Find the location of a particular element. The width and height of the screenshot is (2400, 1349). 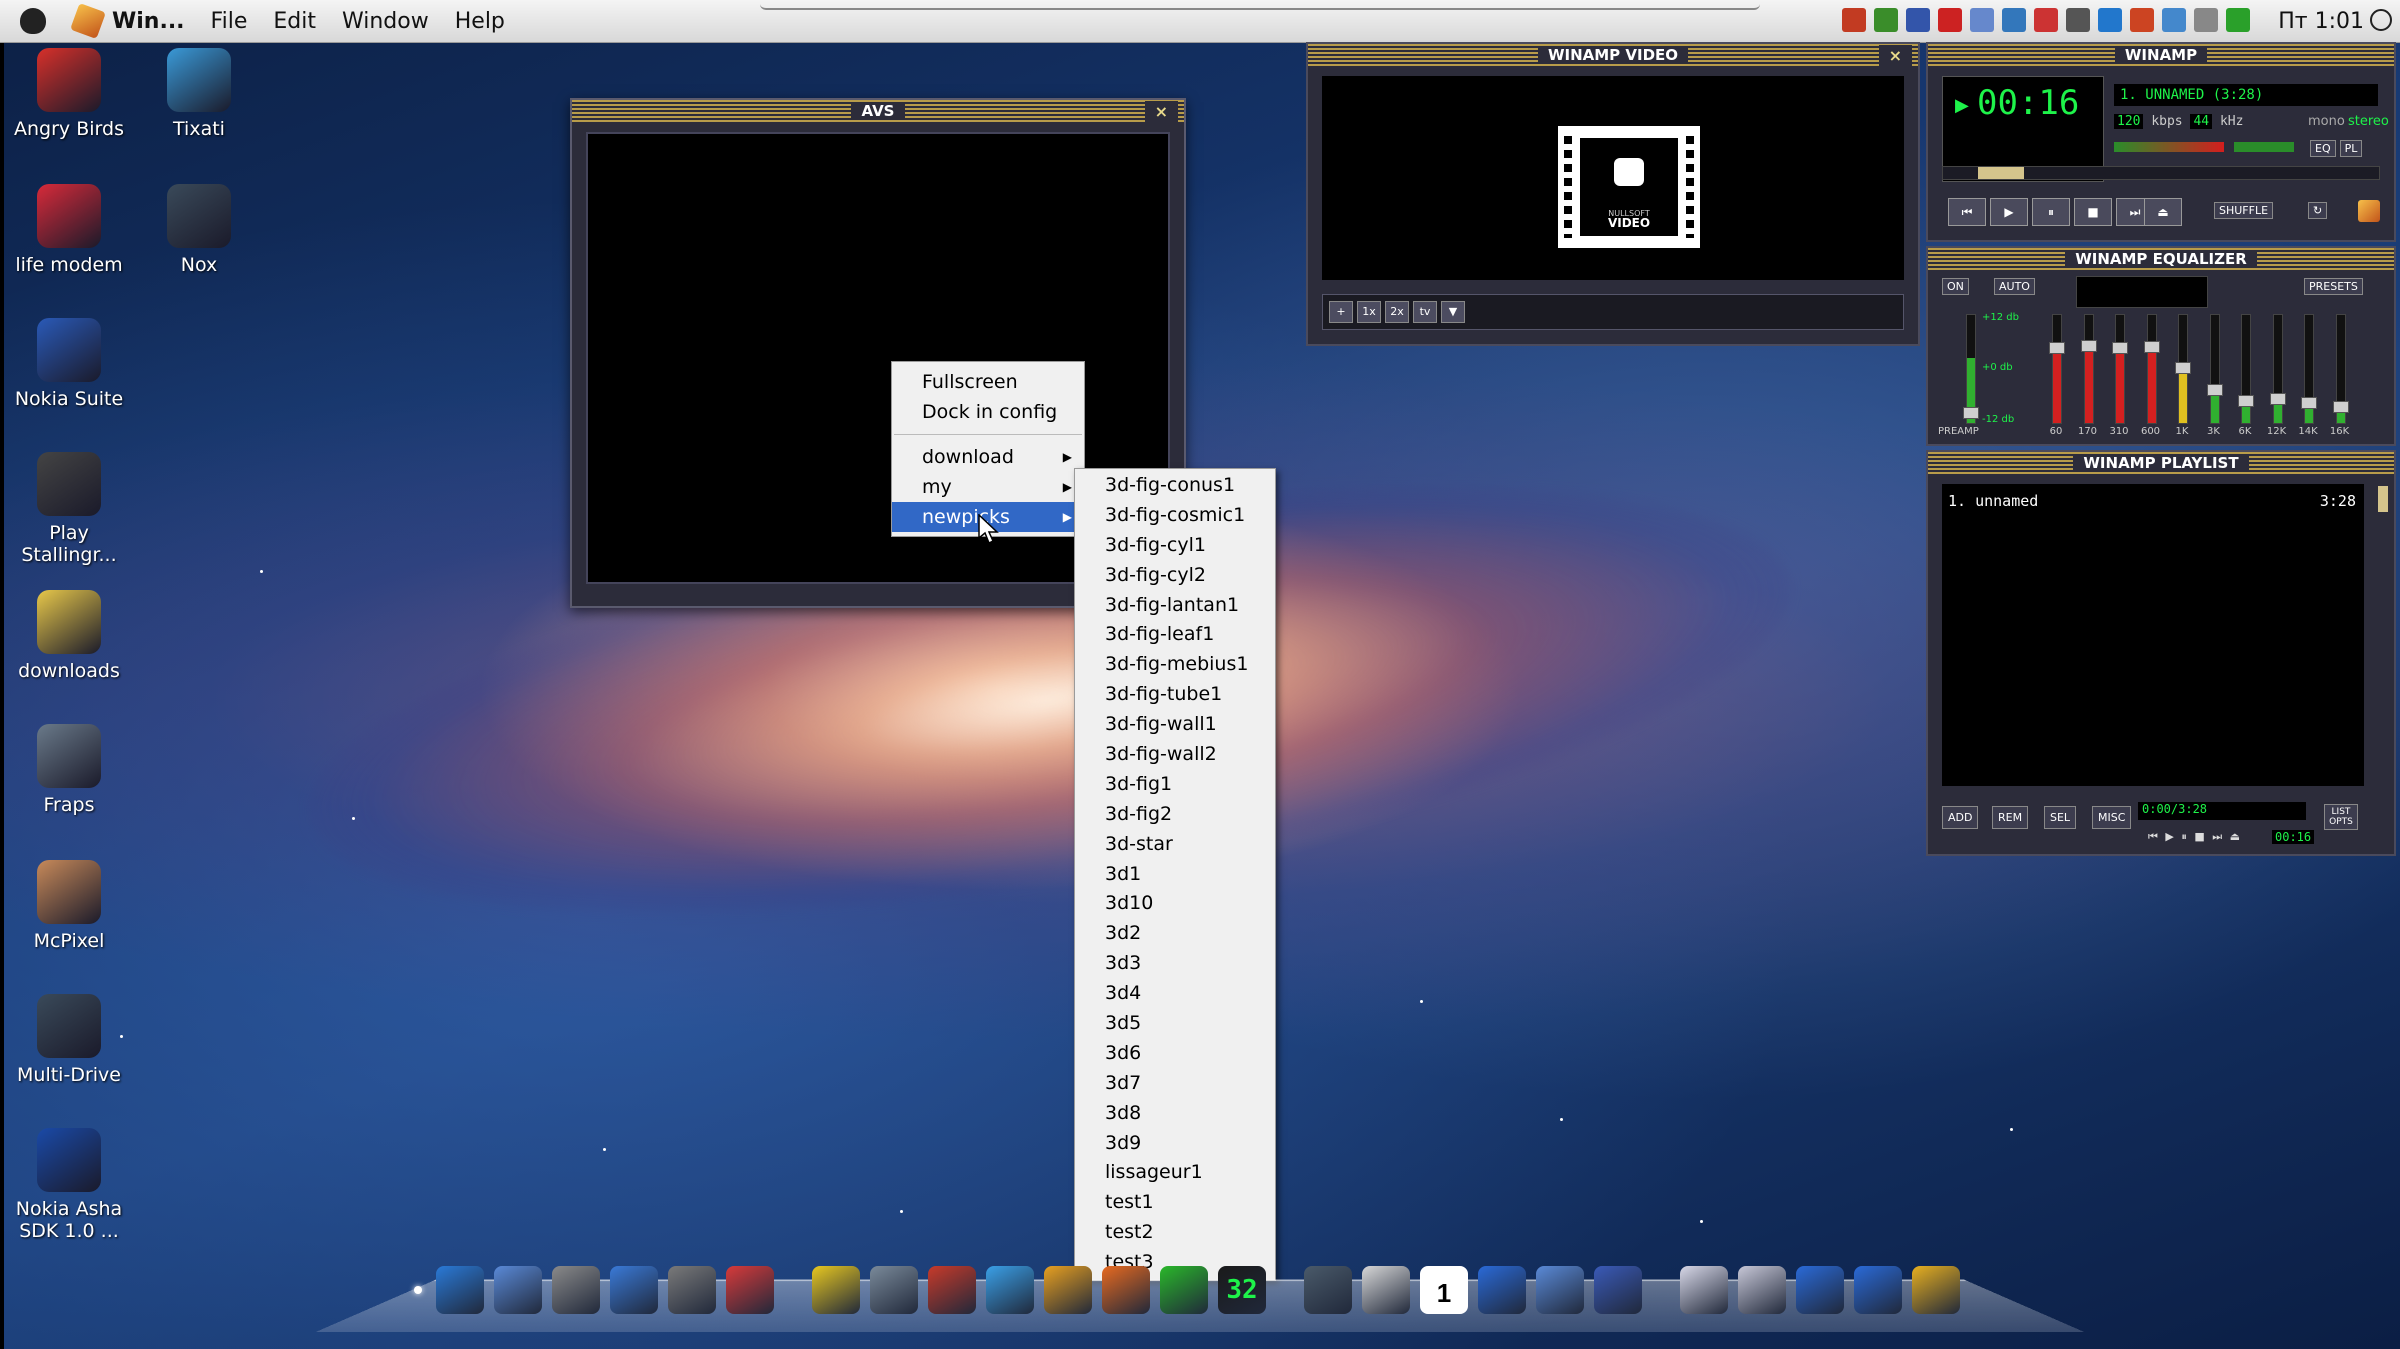

eq-auto-button: AUTO is located at coordinates (2014, 286).